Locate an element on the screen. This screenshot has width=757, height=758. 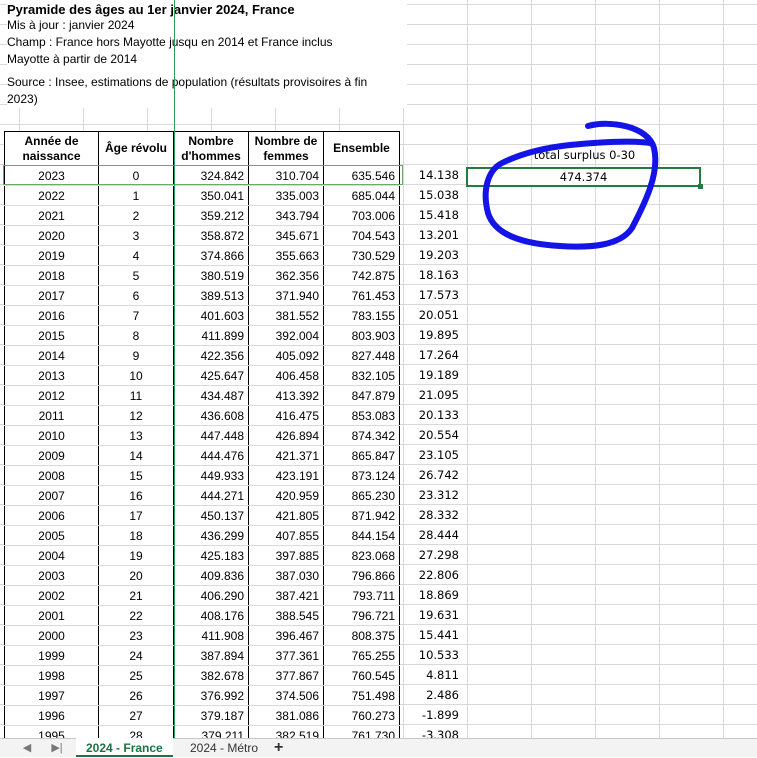
total-cell: 808.375 is located at coordinates (361, 635).